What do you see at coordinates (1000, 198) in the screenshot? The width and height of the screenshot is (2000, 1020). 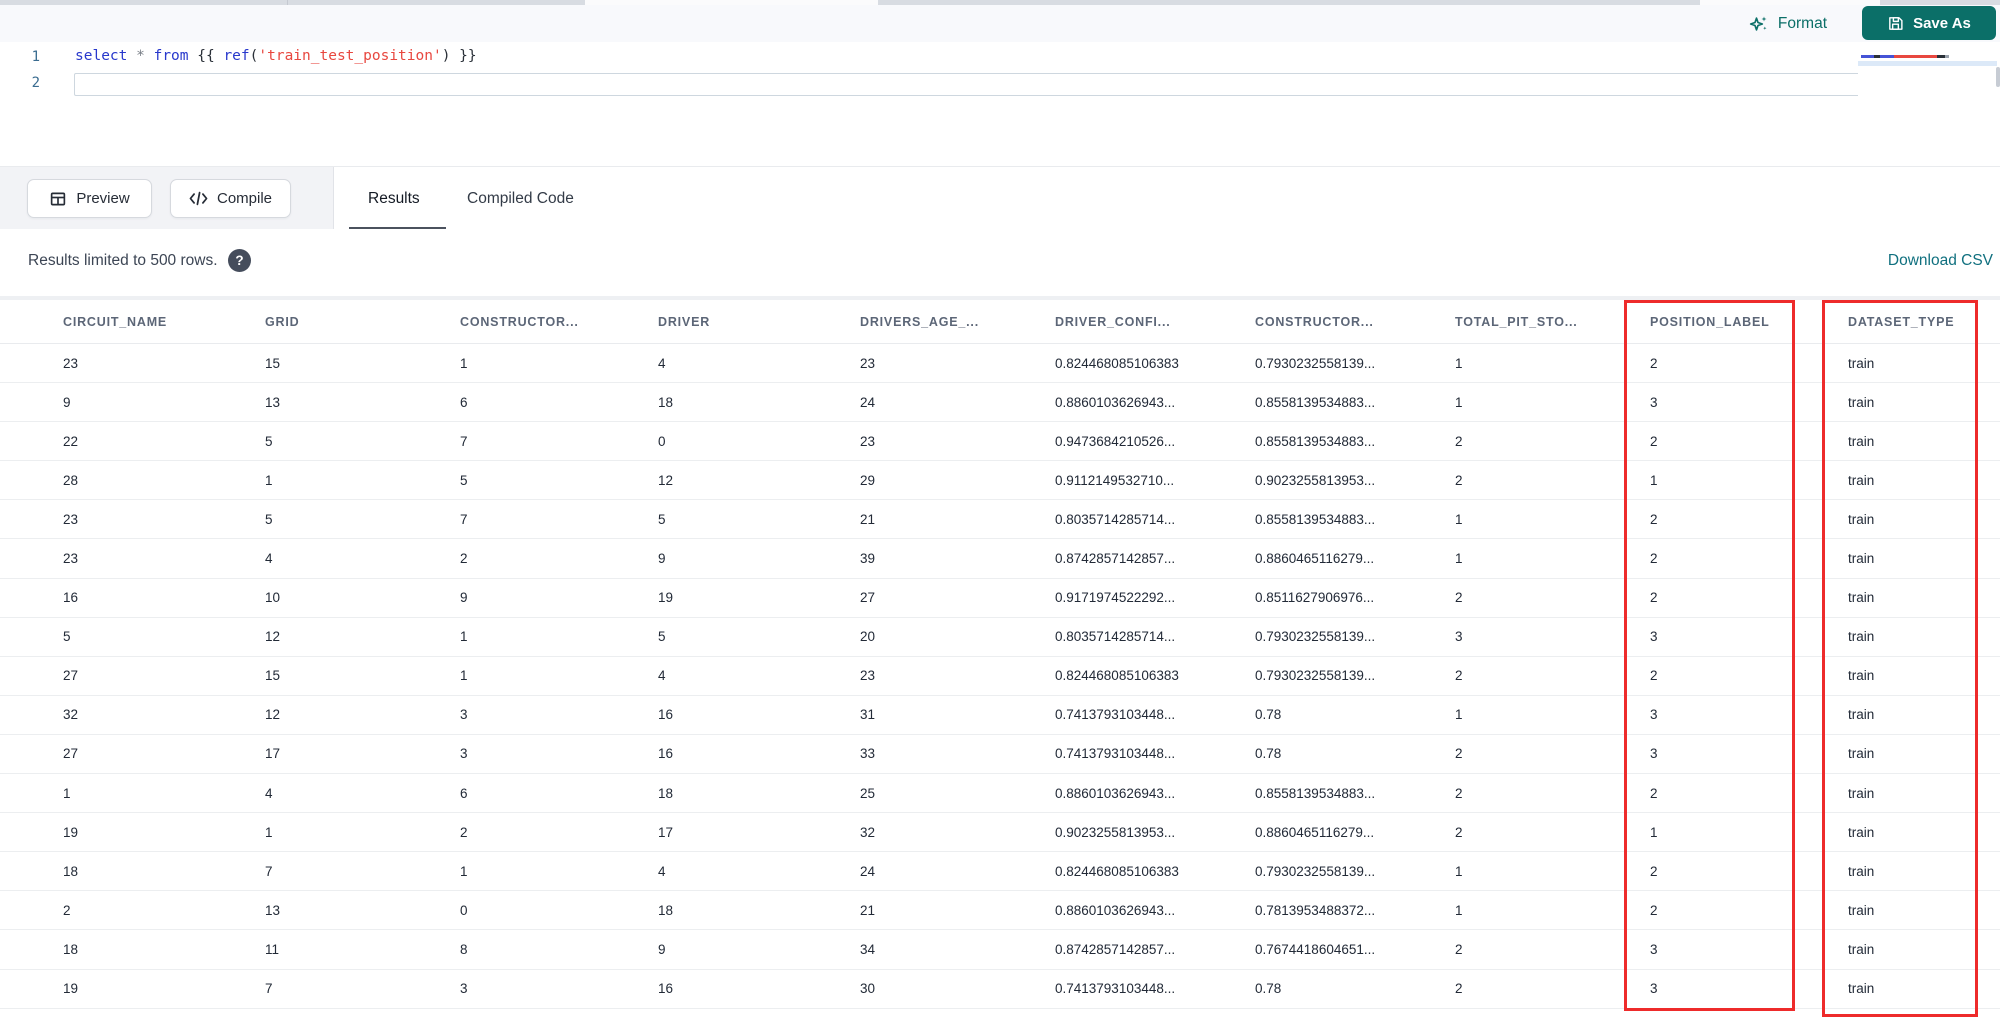 I see `results-toolbar: Preview Compile Results Compiled Code` at bounding box center [1000, 198].